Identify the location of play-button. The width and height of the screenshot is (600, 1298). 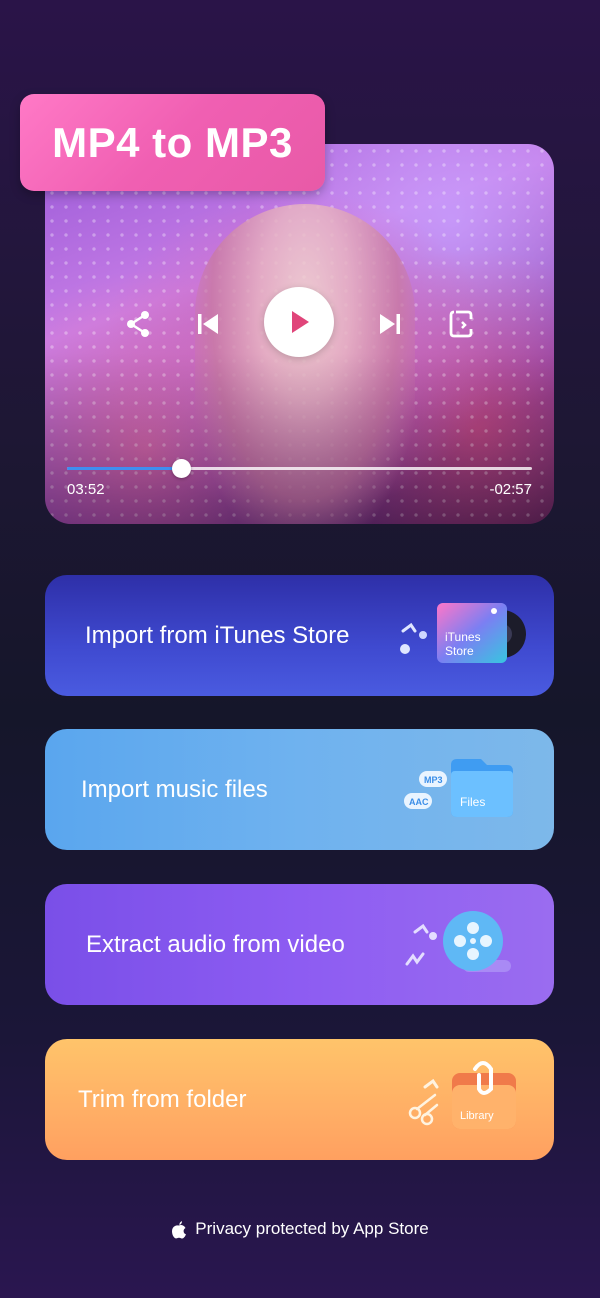
(299, 322).